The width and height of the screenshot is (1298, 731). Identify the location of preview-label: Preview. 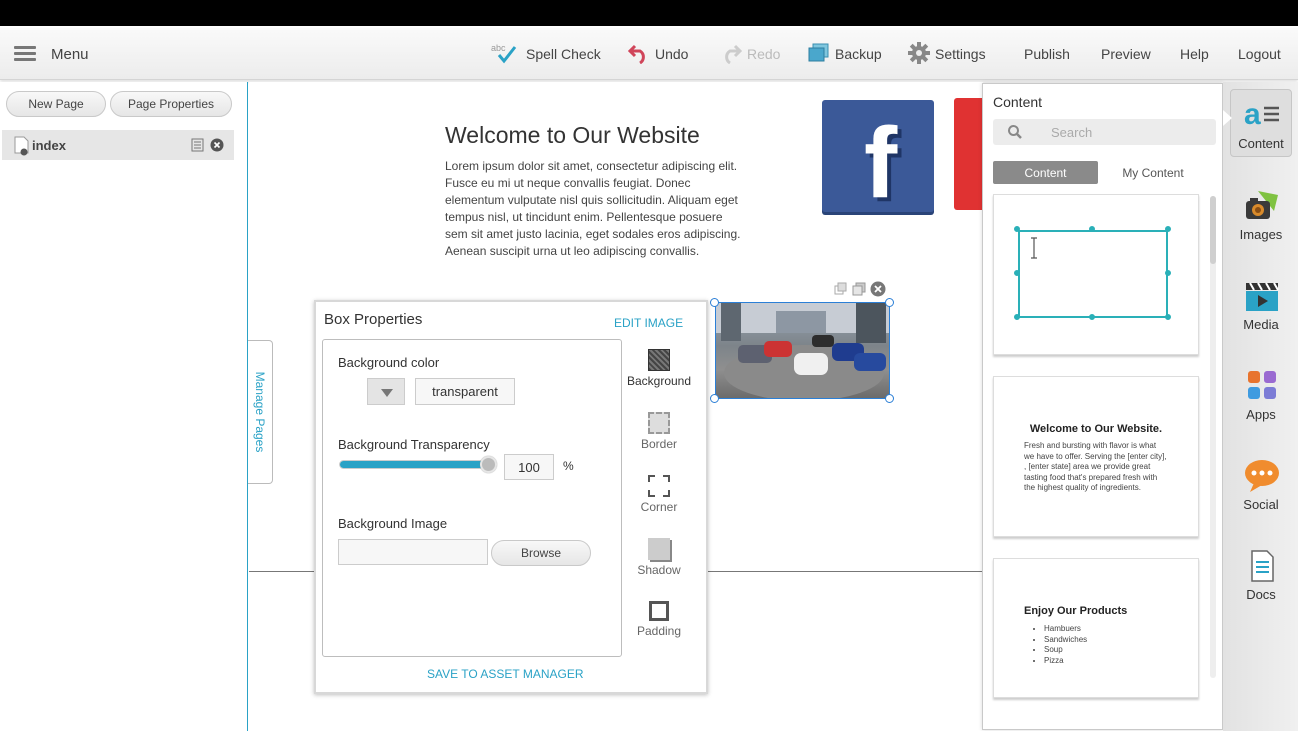
(1126, 54).